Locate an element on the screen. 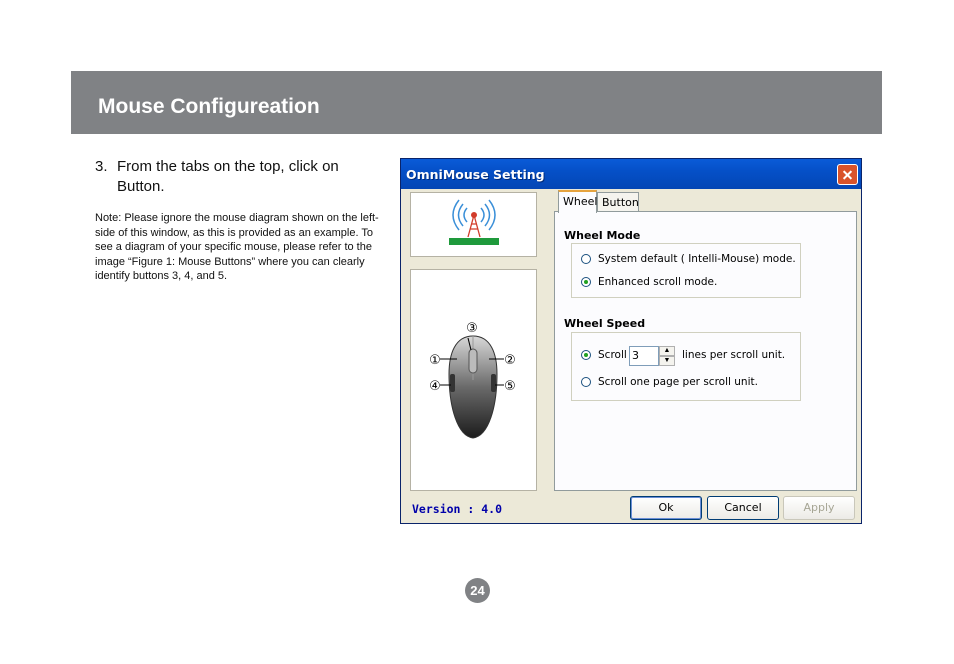  mouse-label-5: ⑤ is located at coordinates (510, 386).